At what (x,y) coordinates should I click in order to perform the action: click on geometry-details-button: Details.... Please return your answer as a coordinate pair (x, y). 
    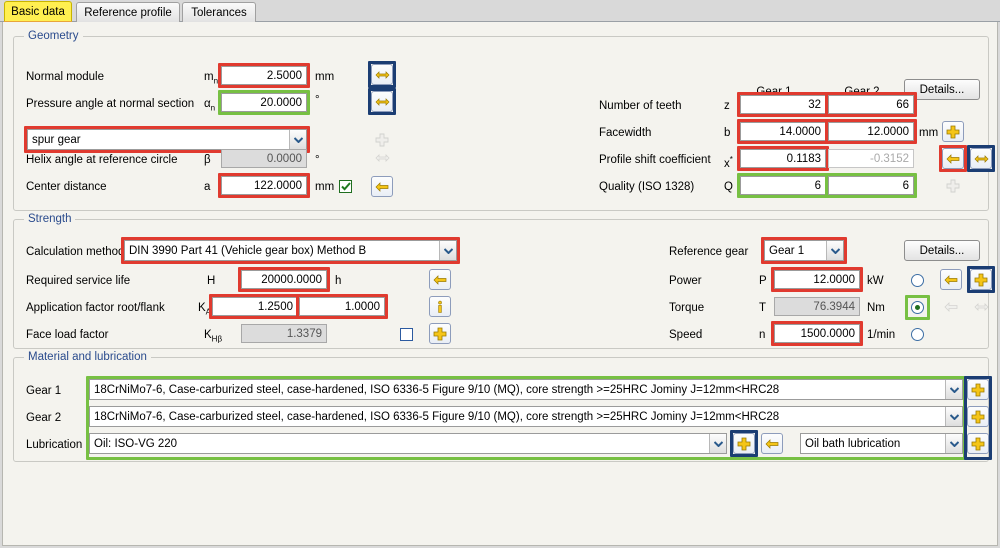
    Looking at the image, I should click on (942, 89).